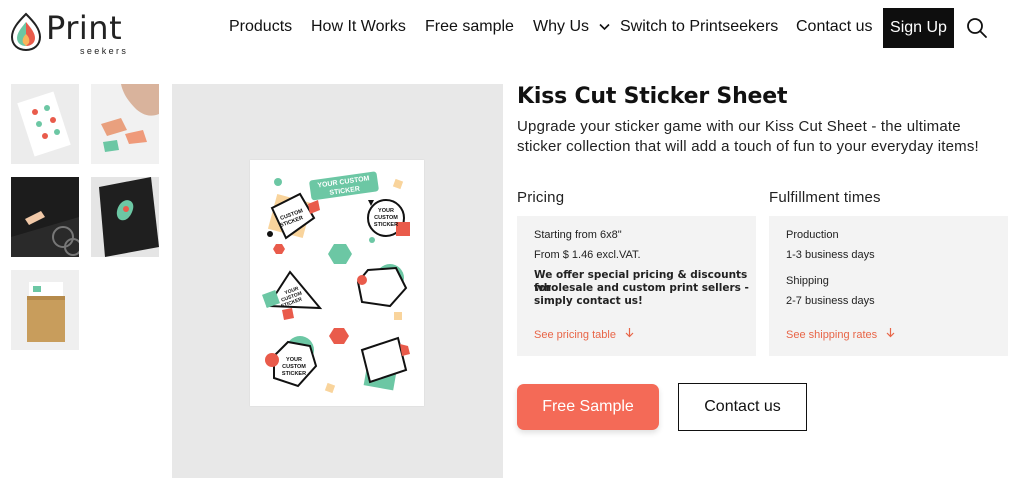 The height and width of the screenshot is (486, 1024). I want to click on contact-us-button: Contact us, so click(742, 407).